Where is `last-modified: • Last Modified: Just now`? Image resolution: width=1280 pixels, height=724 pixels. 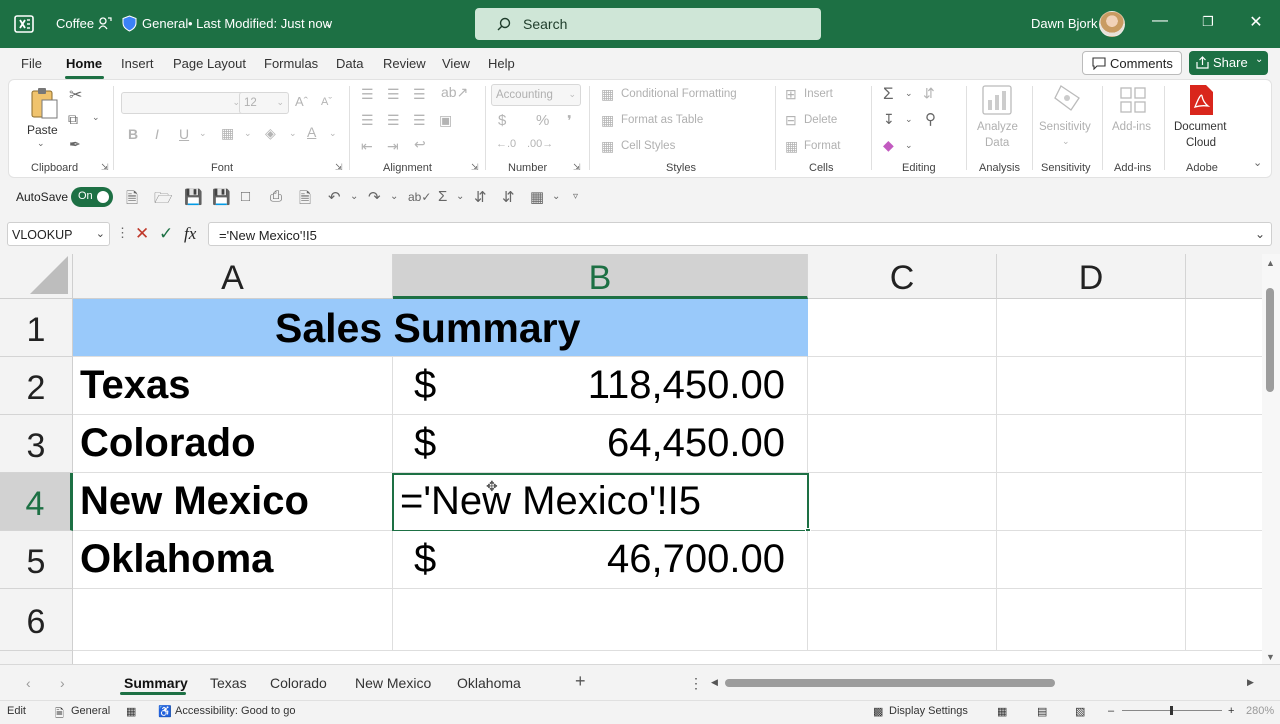 last-modified: • Last Modified: Just now is located at coordinates (260, 23).